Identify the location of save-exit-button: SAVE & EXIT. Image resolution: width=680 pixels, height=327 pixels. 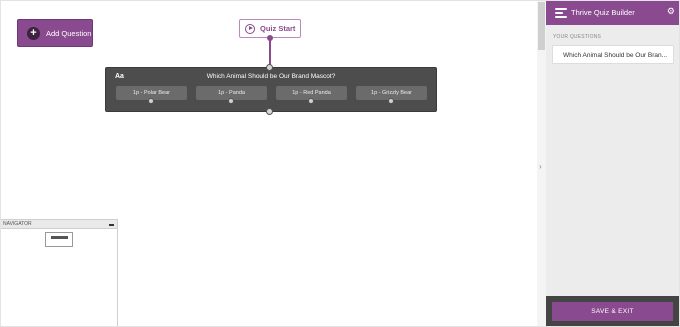
(612, 311).